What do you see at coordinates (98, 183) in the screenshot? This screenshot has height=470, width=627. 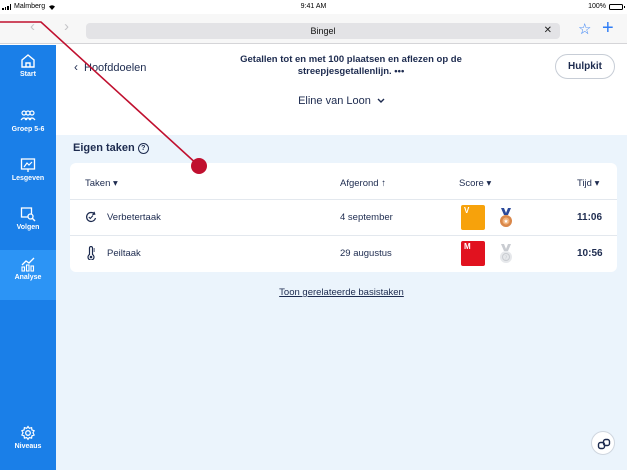 I see `column-label: Taken` at bounding box center [98, 183].